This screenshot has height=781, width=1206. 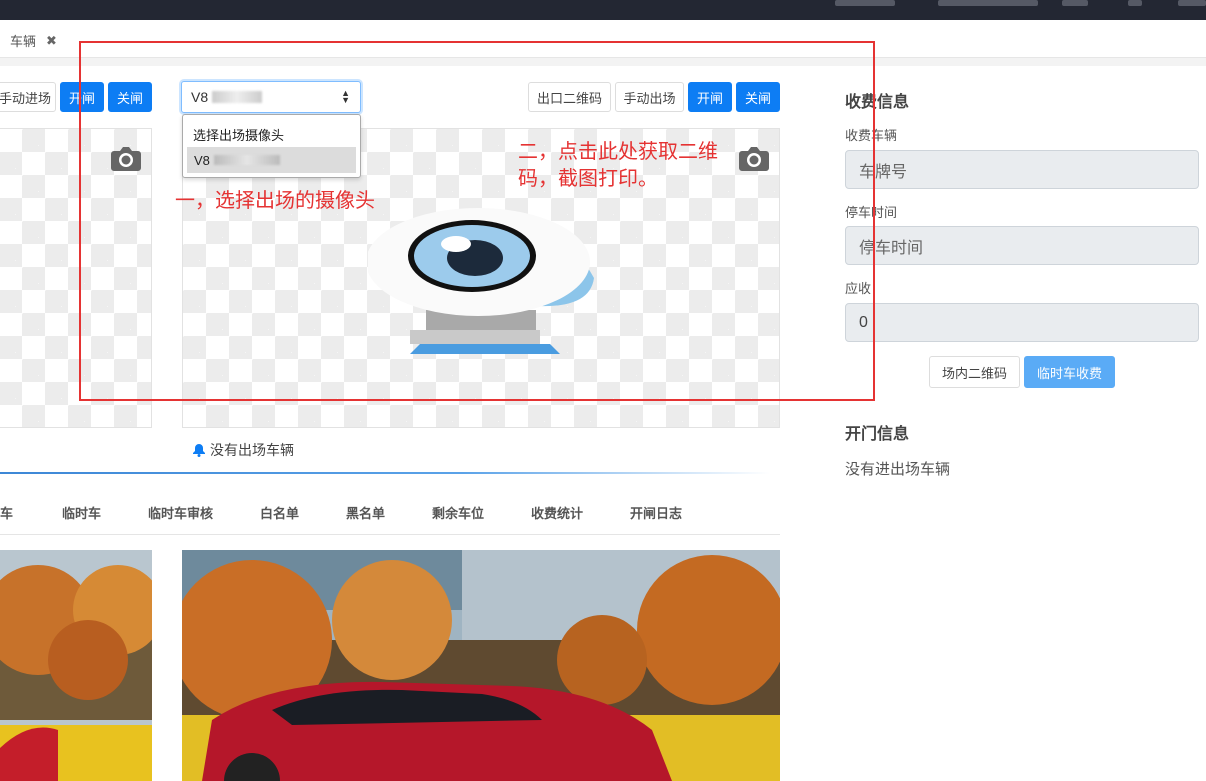 What do you see at coordinates (1022, 169) in the screenshot?
I see `plate-number-field: 车牌号` at bounding box center [1022, 169].